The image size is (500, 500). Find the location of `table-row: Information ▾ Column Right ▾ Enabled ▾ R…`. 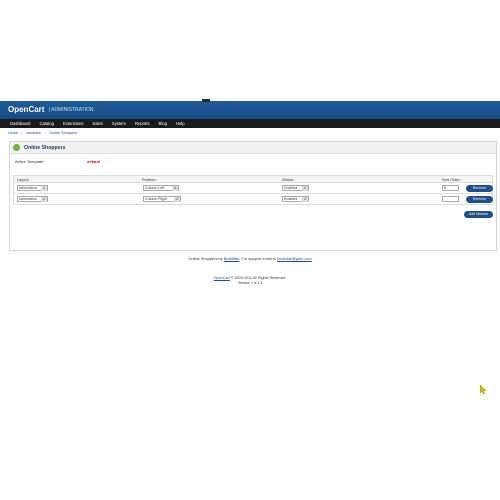

table-row: Information ▾ Column Right ▾ Enabled ▾ R… is located at coordinates (253, 199).